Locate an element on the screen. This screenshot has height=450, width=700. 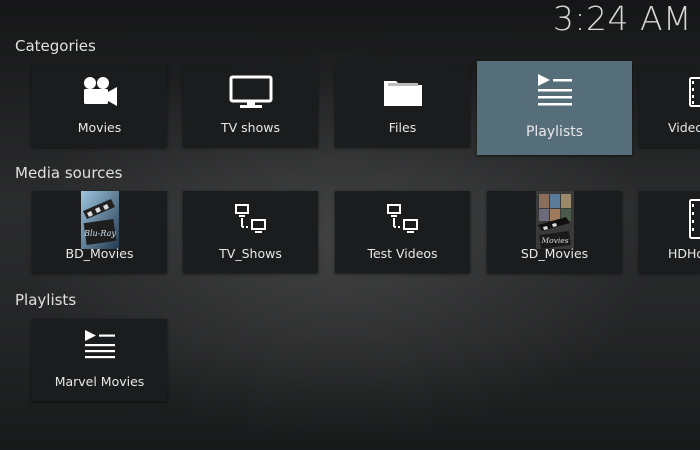
section-title-media-sources: Media sources is located at coordinates (69, 173).